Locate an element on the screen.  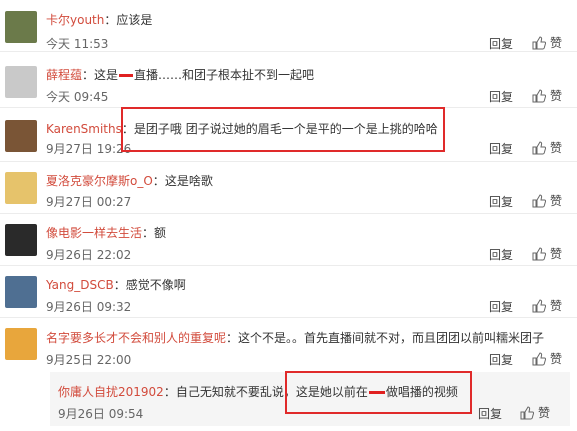
comment-text: 这是啥歌 is located at coordinates (188, 181).